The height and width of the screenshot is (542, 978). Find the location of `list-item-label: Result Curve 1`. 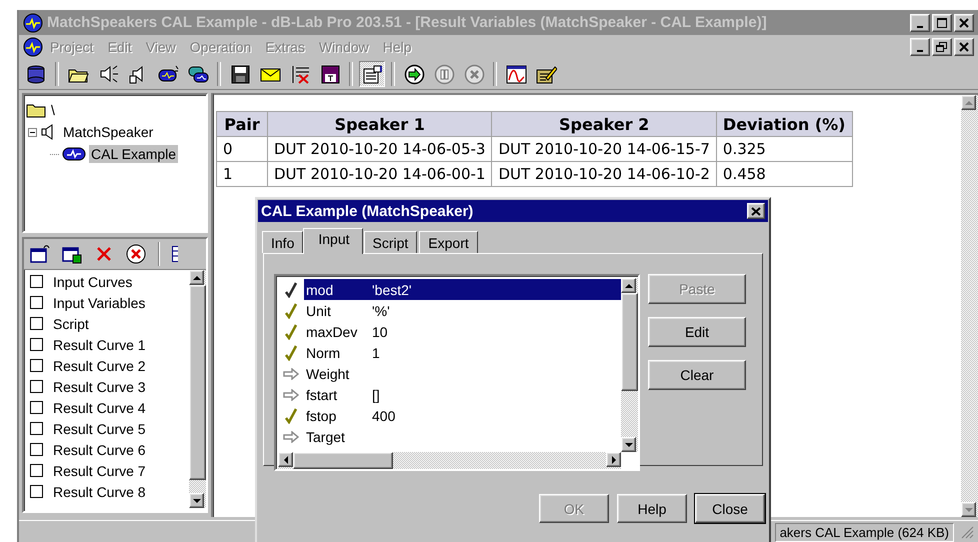

list-item-label: Result Curve 1 is located at coordinates (99, 344).